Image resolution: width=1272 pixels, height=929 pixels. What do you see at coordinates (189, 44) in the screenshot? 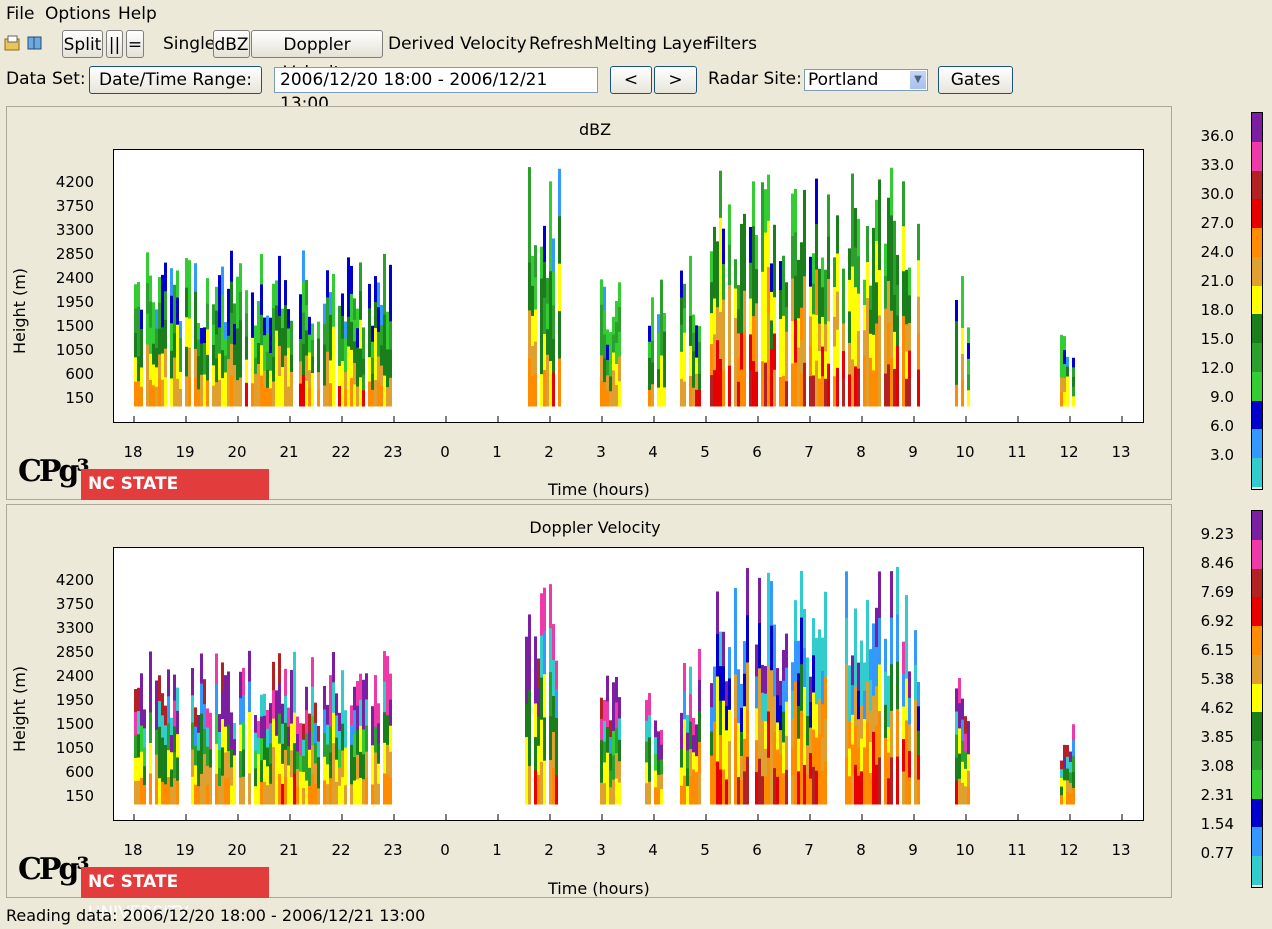
I see `single-button: Single` at bounding box center [189, 44].